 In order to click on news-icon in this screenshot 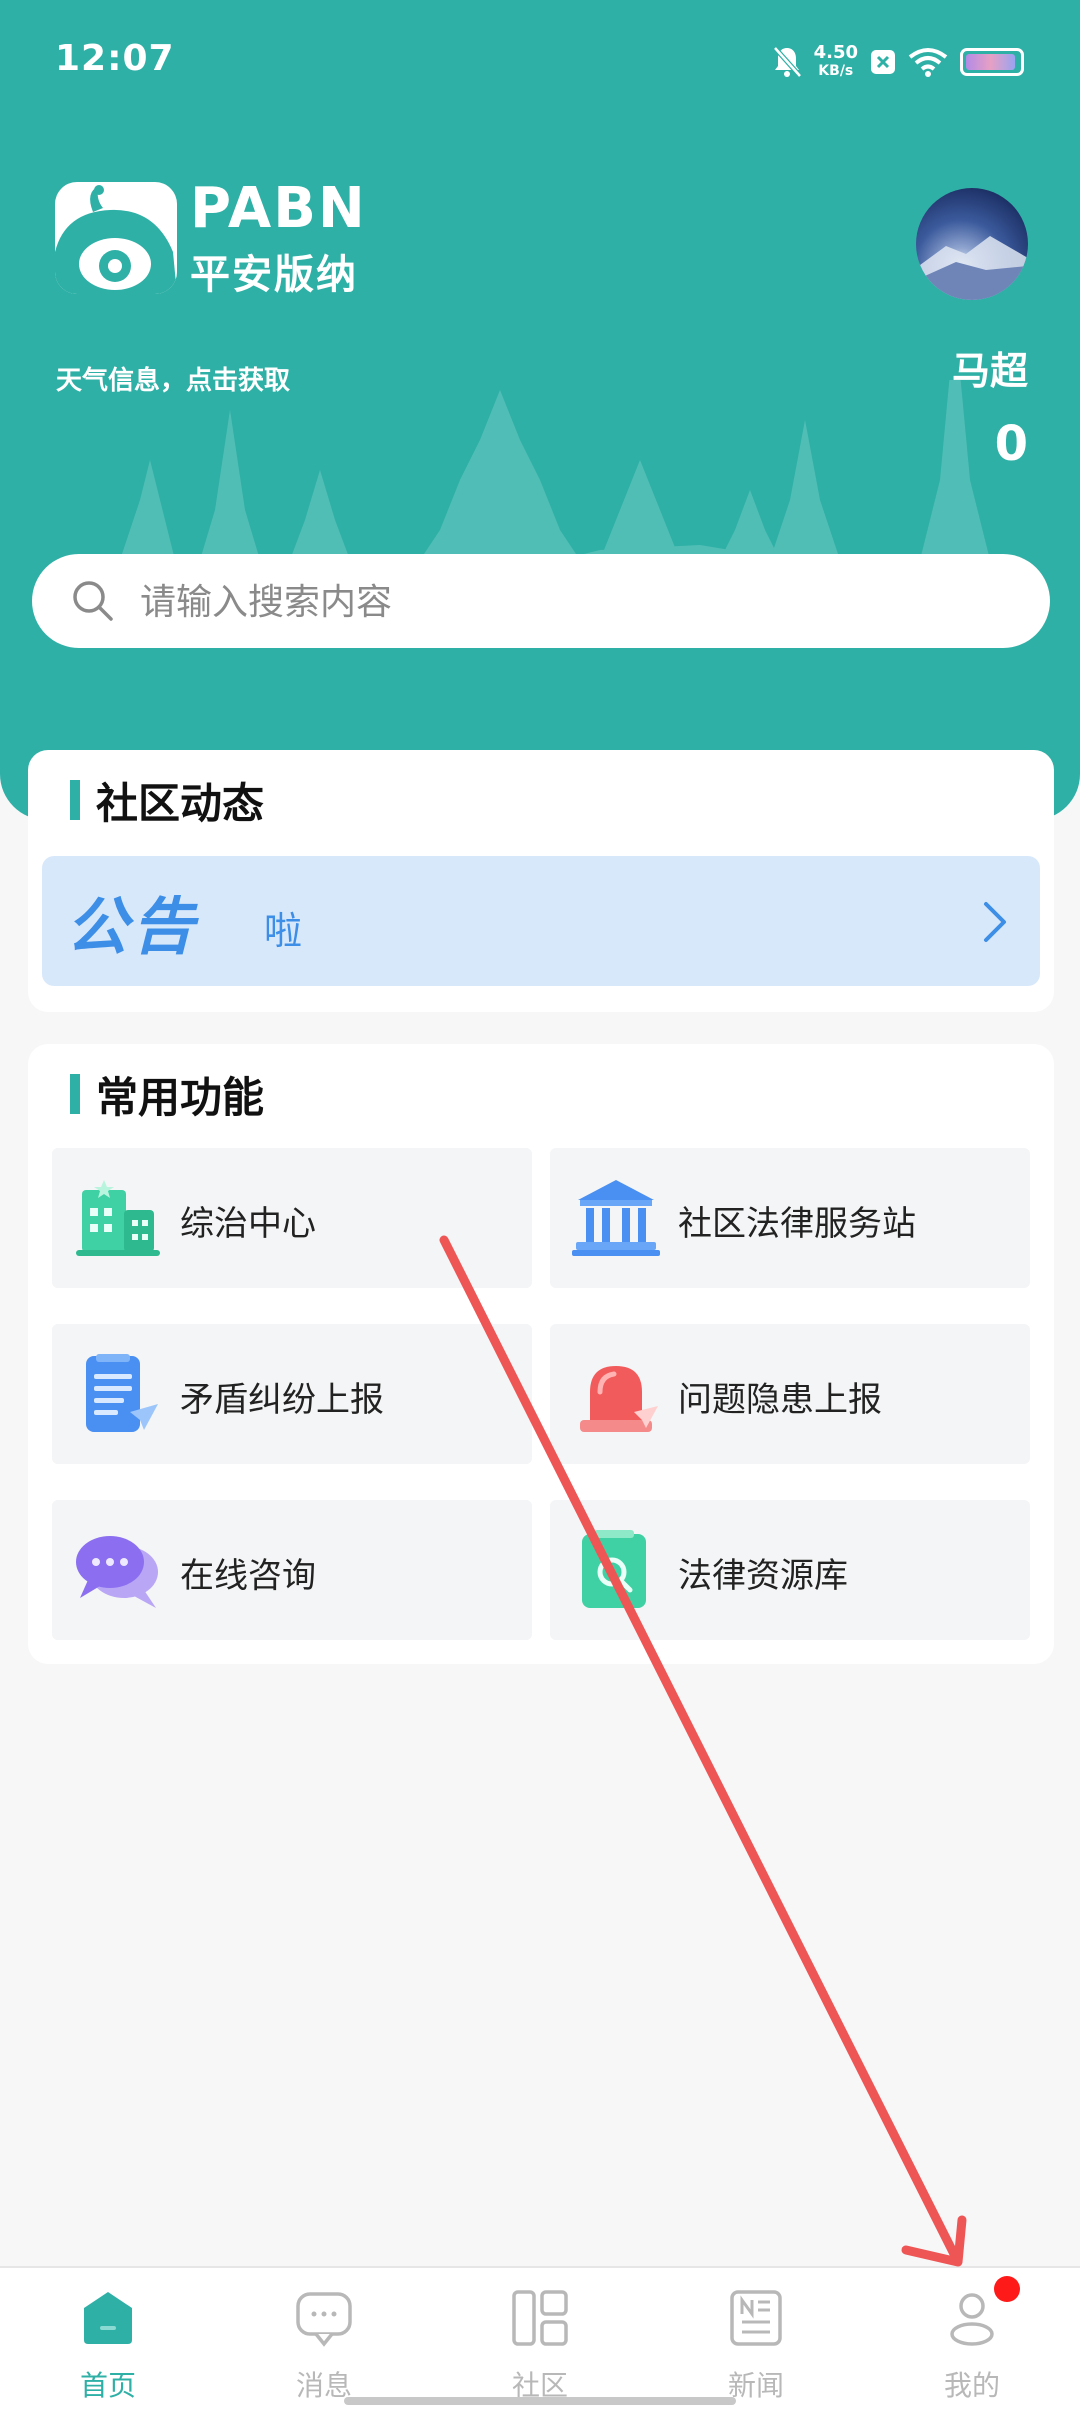, I will do `click(756, 2318)`.